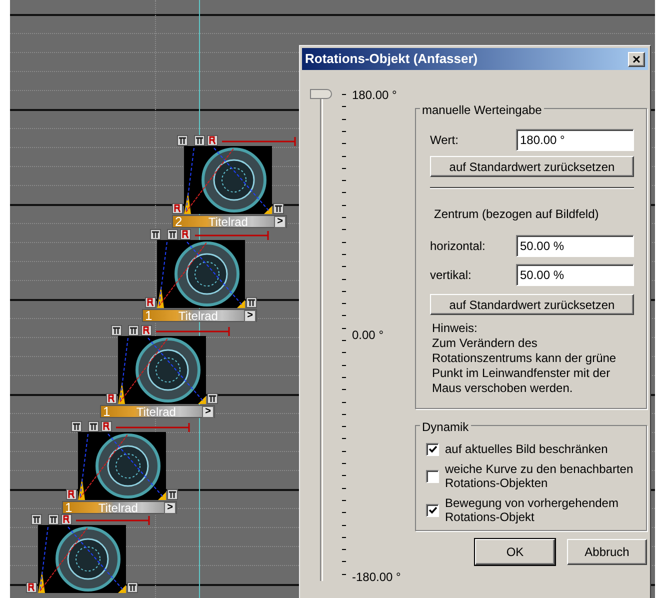 Image resolution: width=664 pixels, height=598 pixels. What do you see at coordinates (374, 95) in the screenshot?
I see `slider-max-label: 180.00 °` at bounding box center [374, 95].